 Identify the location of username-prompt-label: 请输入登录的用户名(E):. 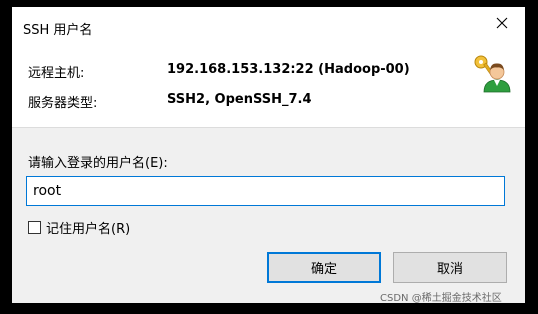
(98, 163).